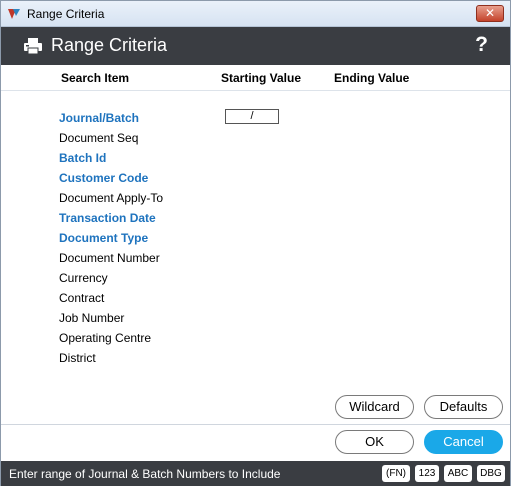 The height and width of the screenshot is (486, 511). What do you see at coordinates (111, 198) in the screenshot?
I see `search-item-label: Document Apply-To` at bounding box center [111, 198].